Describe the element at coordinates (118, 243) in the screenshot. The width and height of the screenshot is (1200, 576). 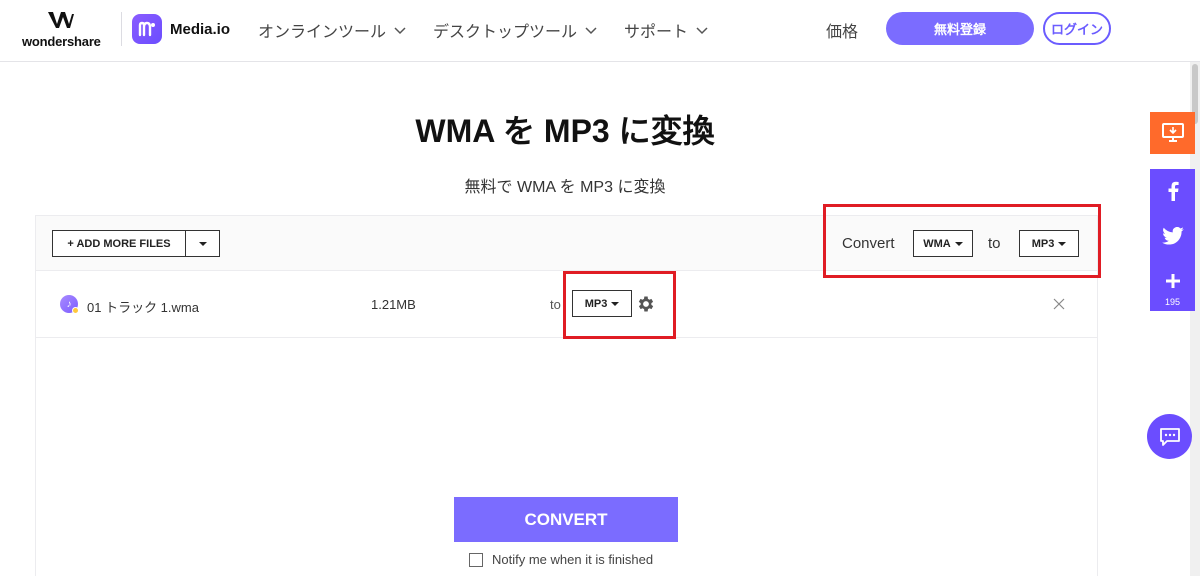
I see `add-more-files-button: + ADD MORE FILES` at that location.